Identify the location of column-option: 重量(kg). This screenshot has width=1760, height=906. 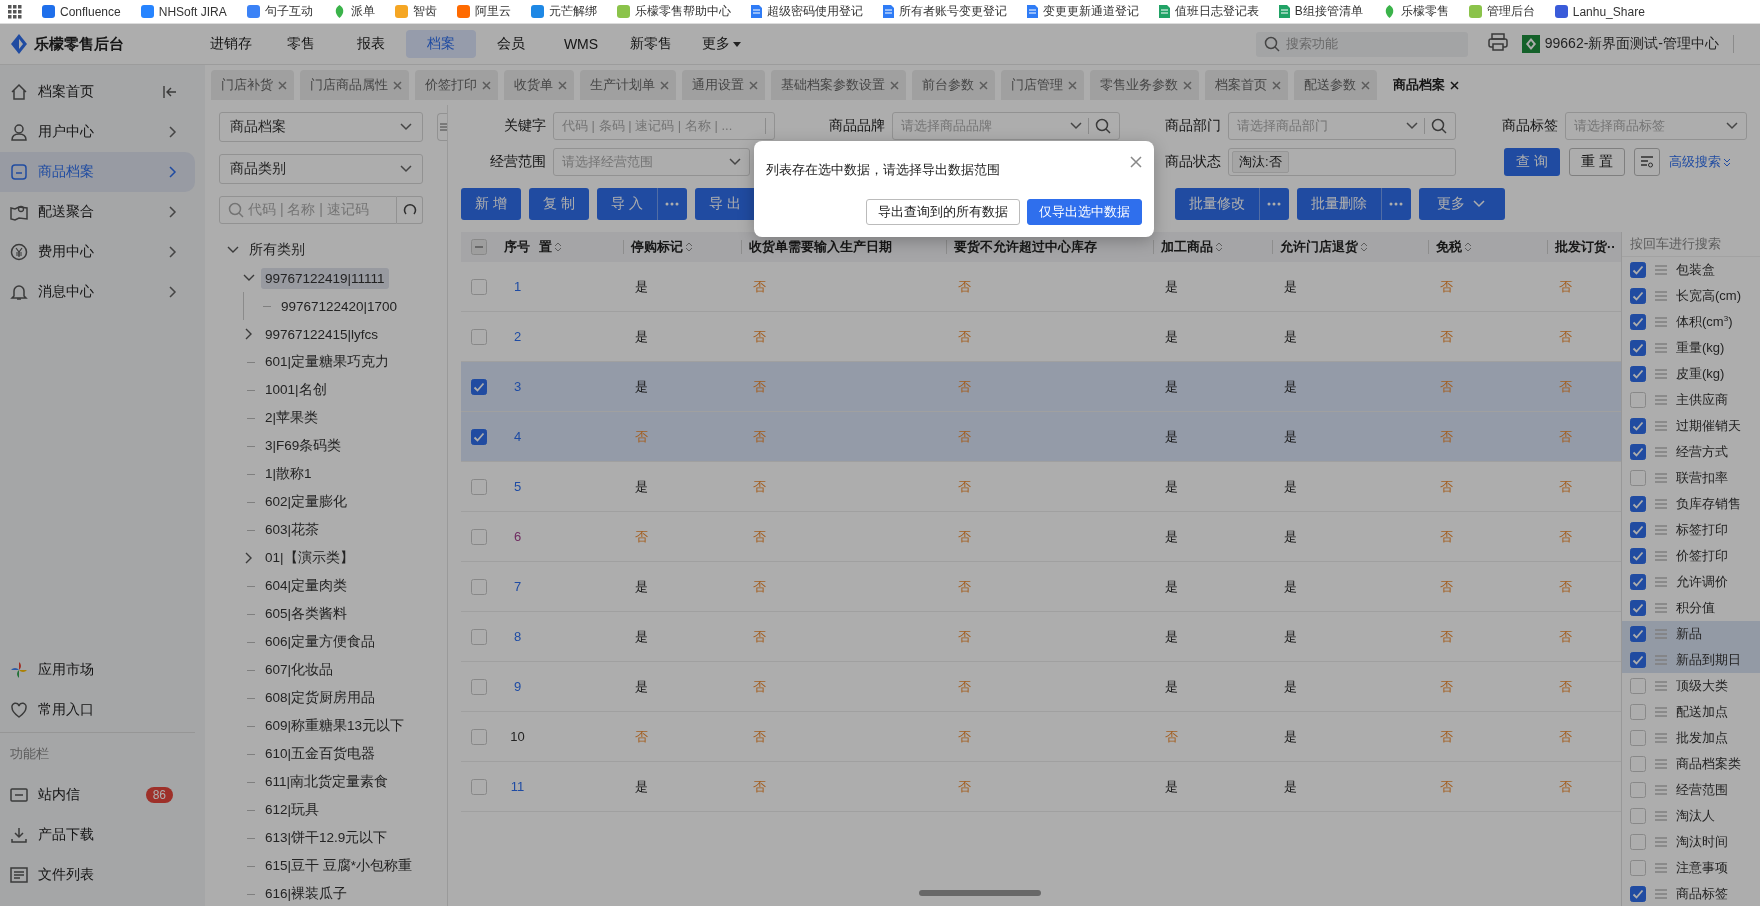
(1691, 348).